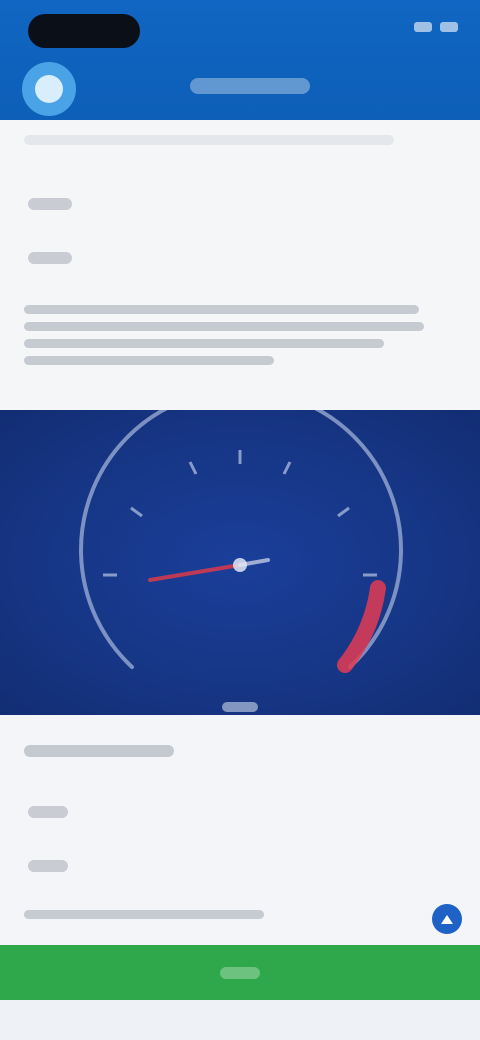 The width and height of the screenshot is (480, 1040). What do you see at coordinates (84, 31) in the screenshot?
I see `status-bar-camera-cutout` at bounding box center [84, 31].